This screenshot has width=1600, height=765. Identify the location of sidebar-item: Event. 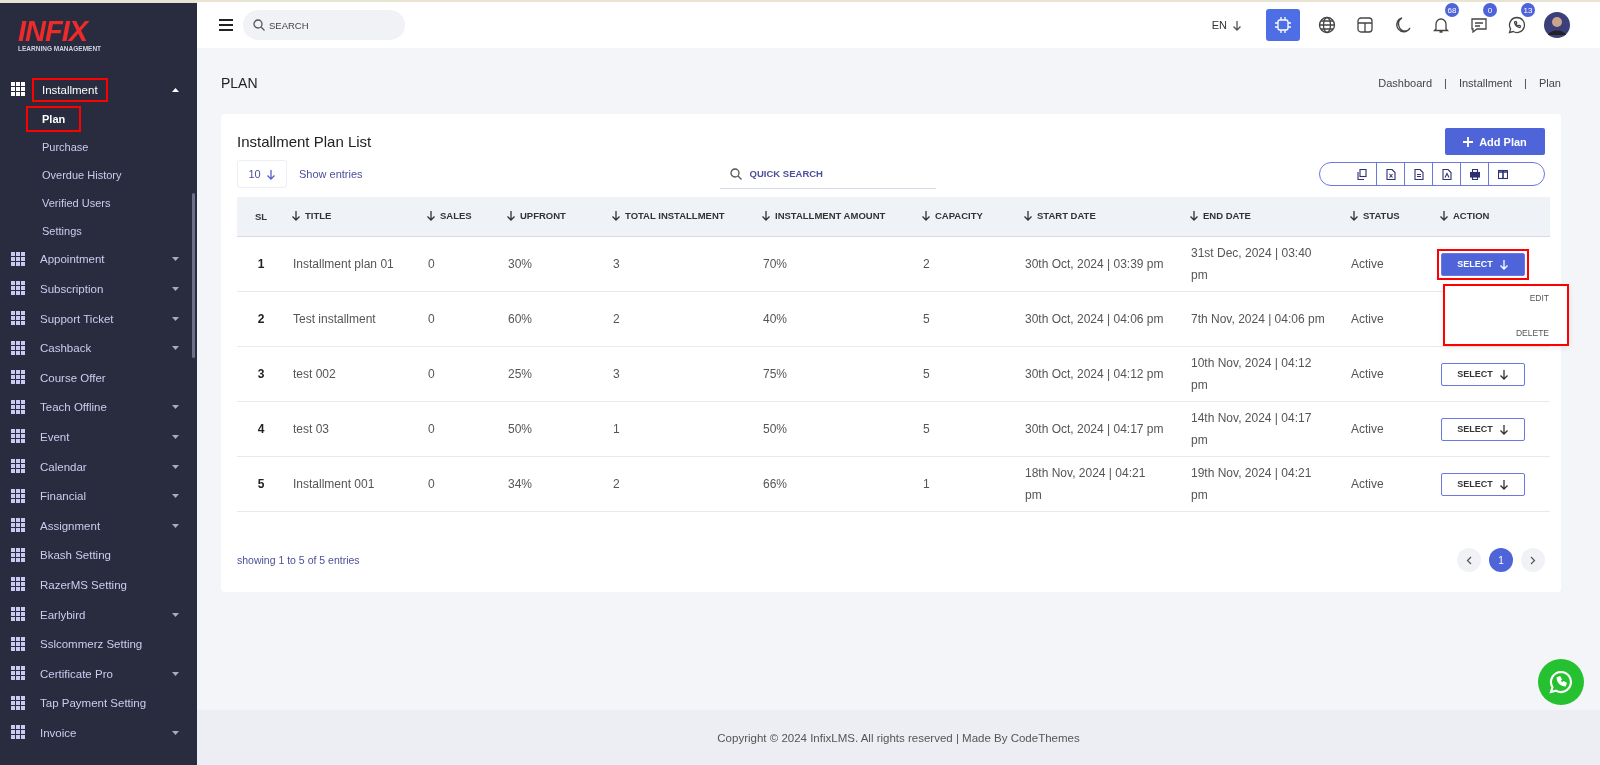
(106, 436).